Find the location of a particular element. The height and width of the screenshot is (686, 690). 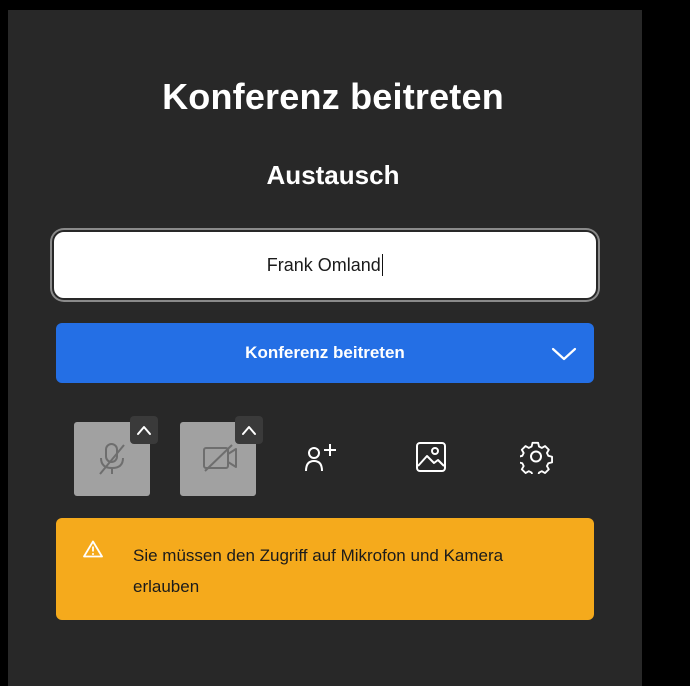

camera-off-icon is located at coordinates (220, 458).